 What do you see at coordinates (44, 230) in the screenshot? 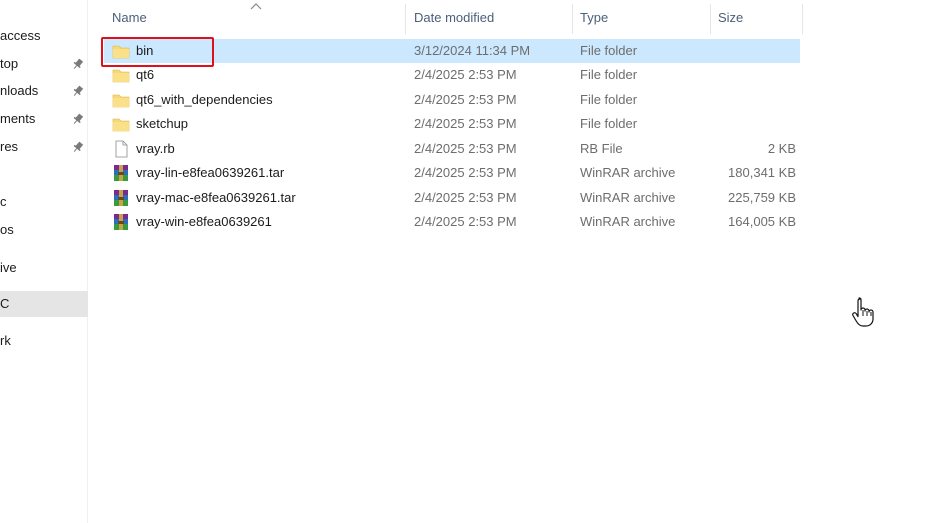
I see `nav-item-os: os` at bounding box center [44, 230].